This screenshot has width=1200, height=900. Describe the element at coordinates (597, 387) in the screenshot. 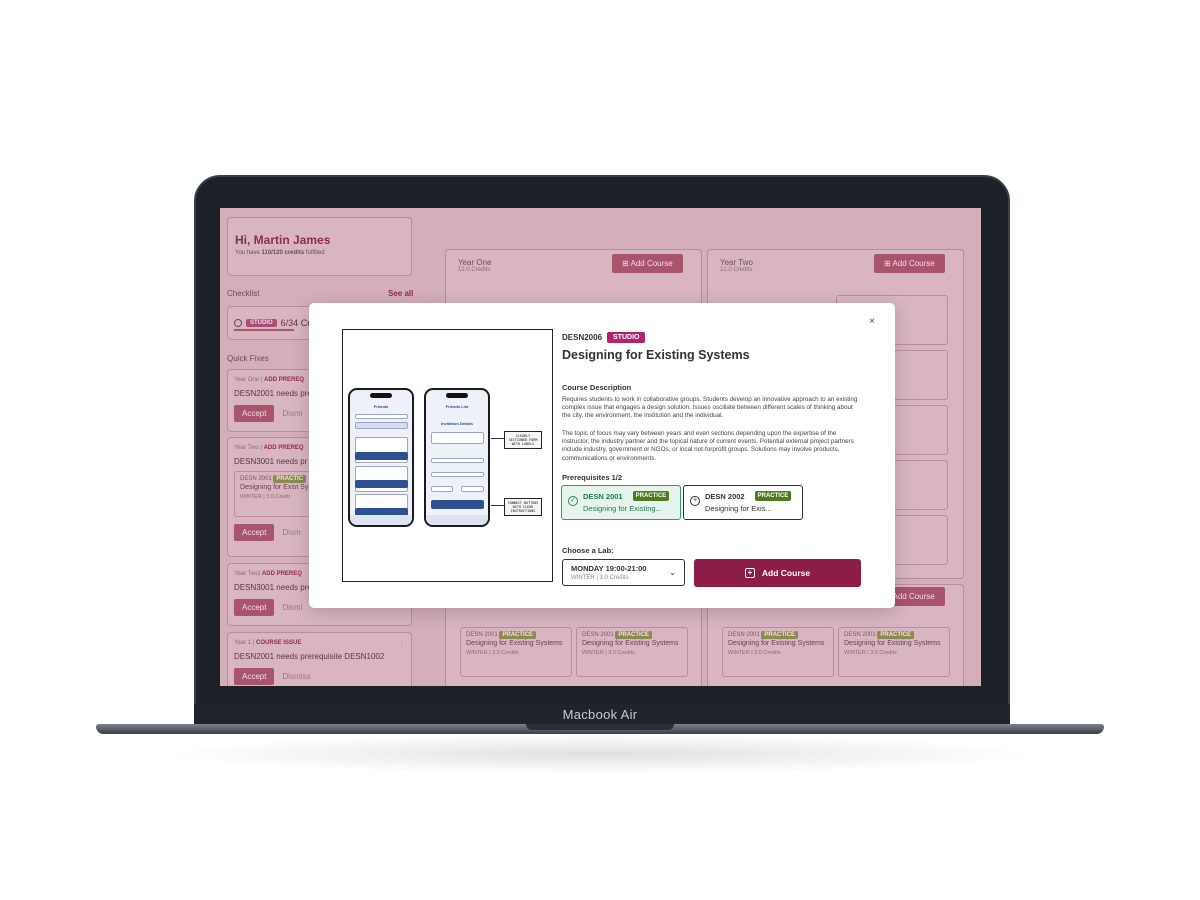

I see `description-heading: Course Description` at that location.